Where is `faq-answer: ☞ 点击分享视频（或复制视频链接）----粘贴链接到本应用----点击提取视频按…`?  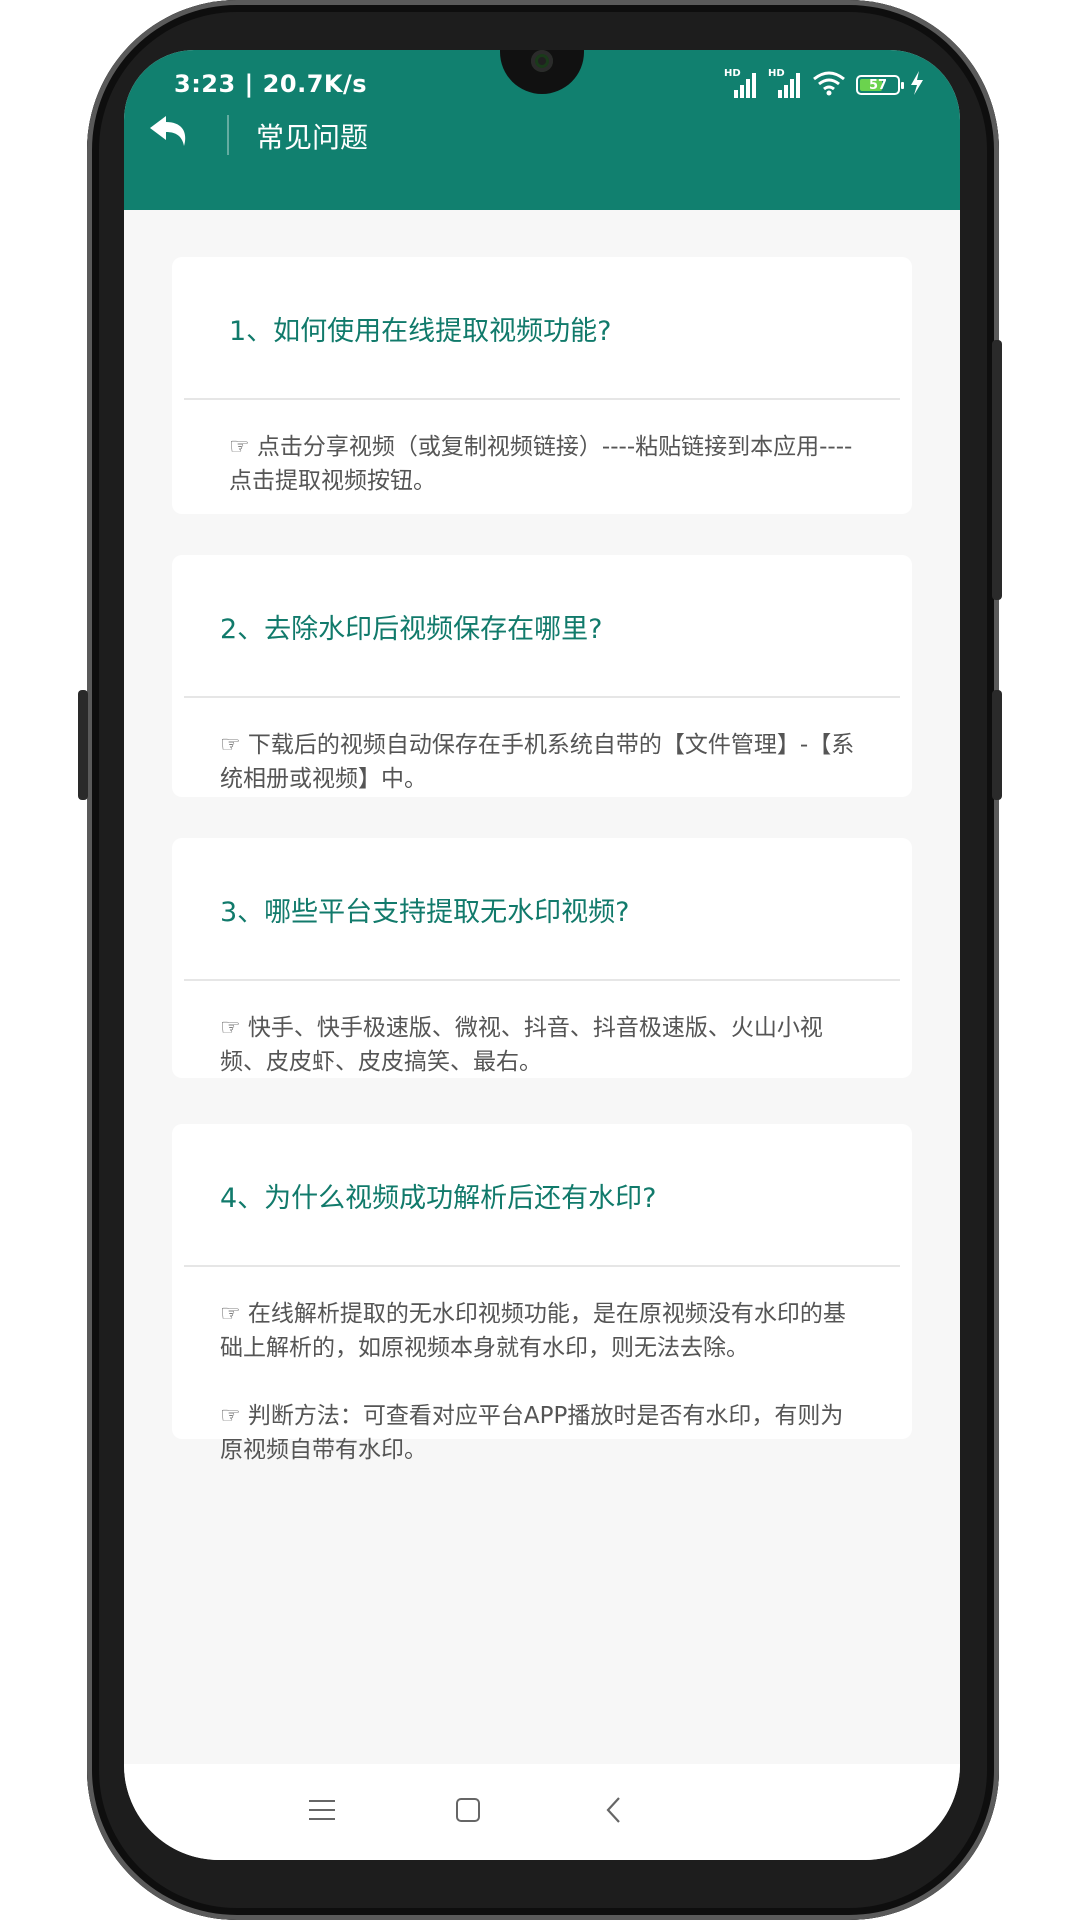 faq-answer: ☞ 点击分享视频（或复制视频链接）----粘贴链接到本应用----点击提取视频按… is located at coordinates (541, 464).